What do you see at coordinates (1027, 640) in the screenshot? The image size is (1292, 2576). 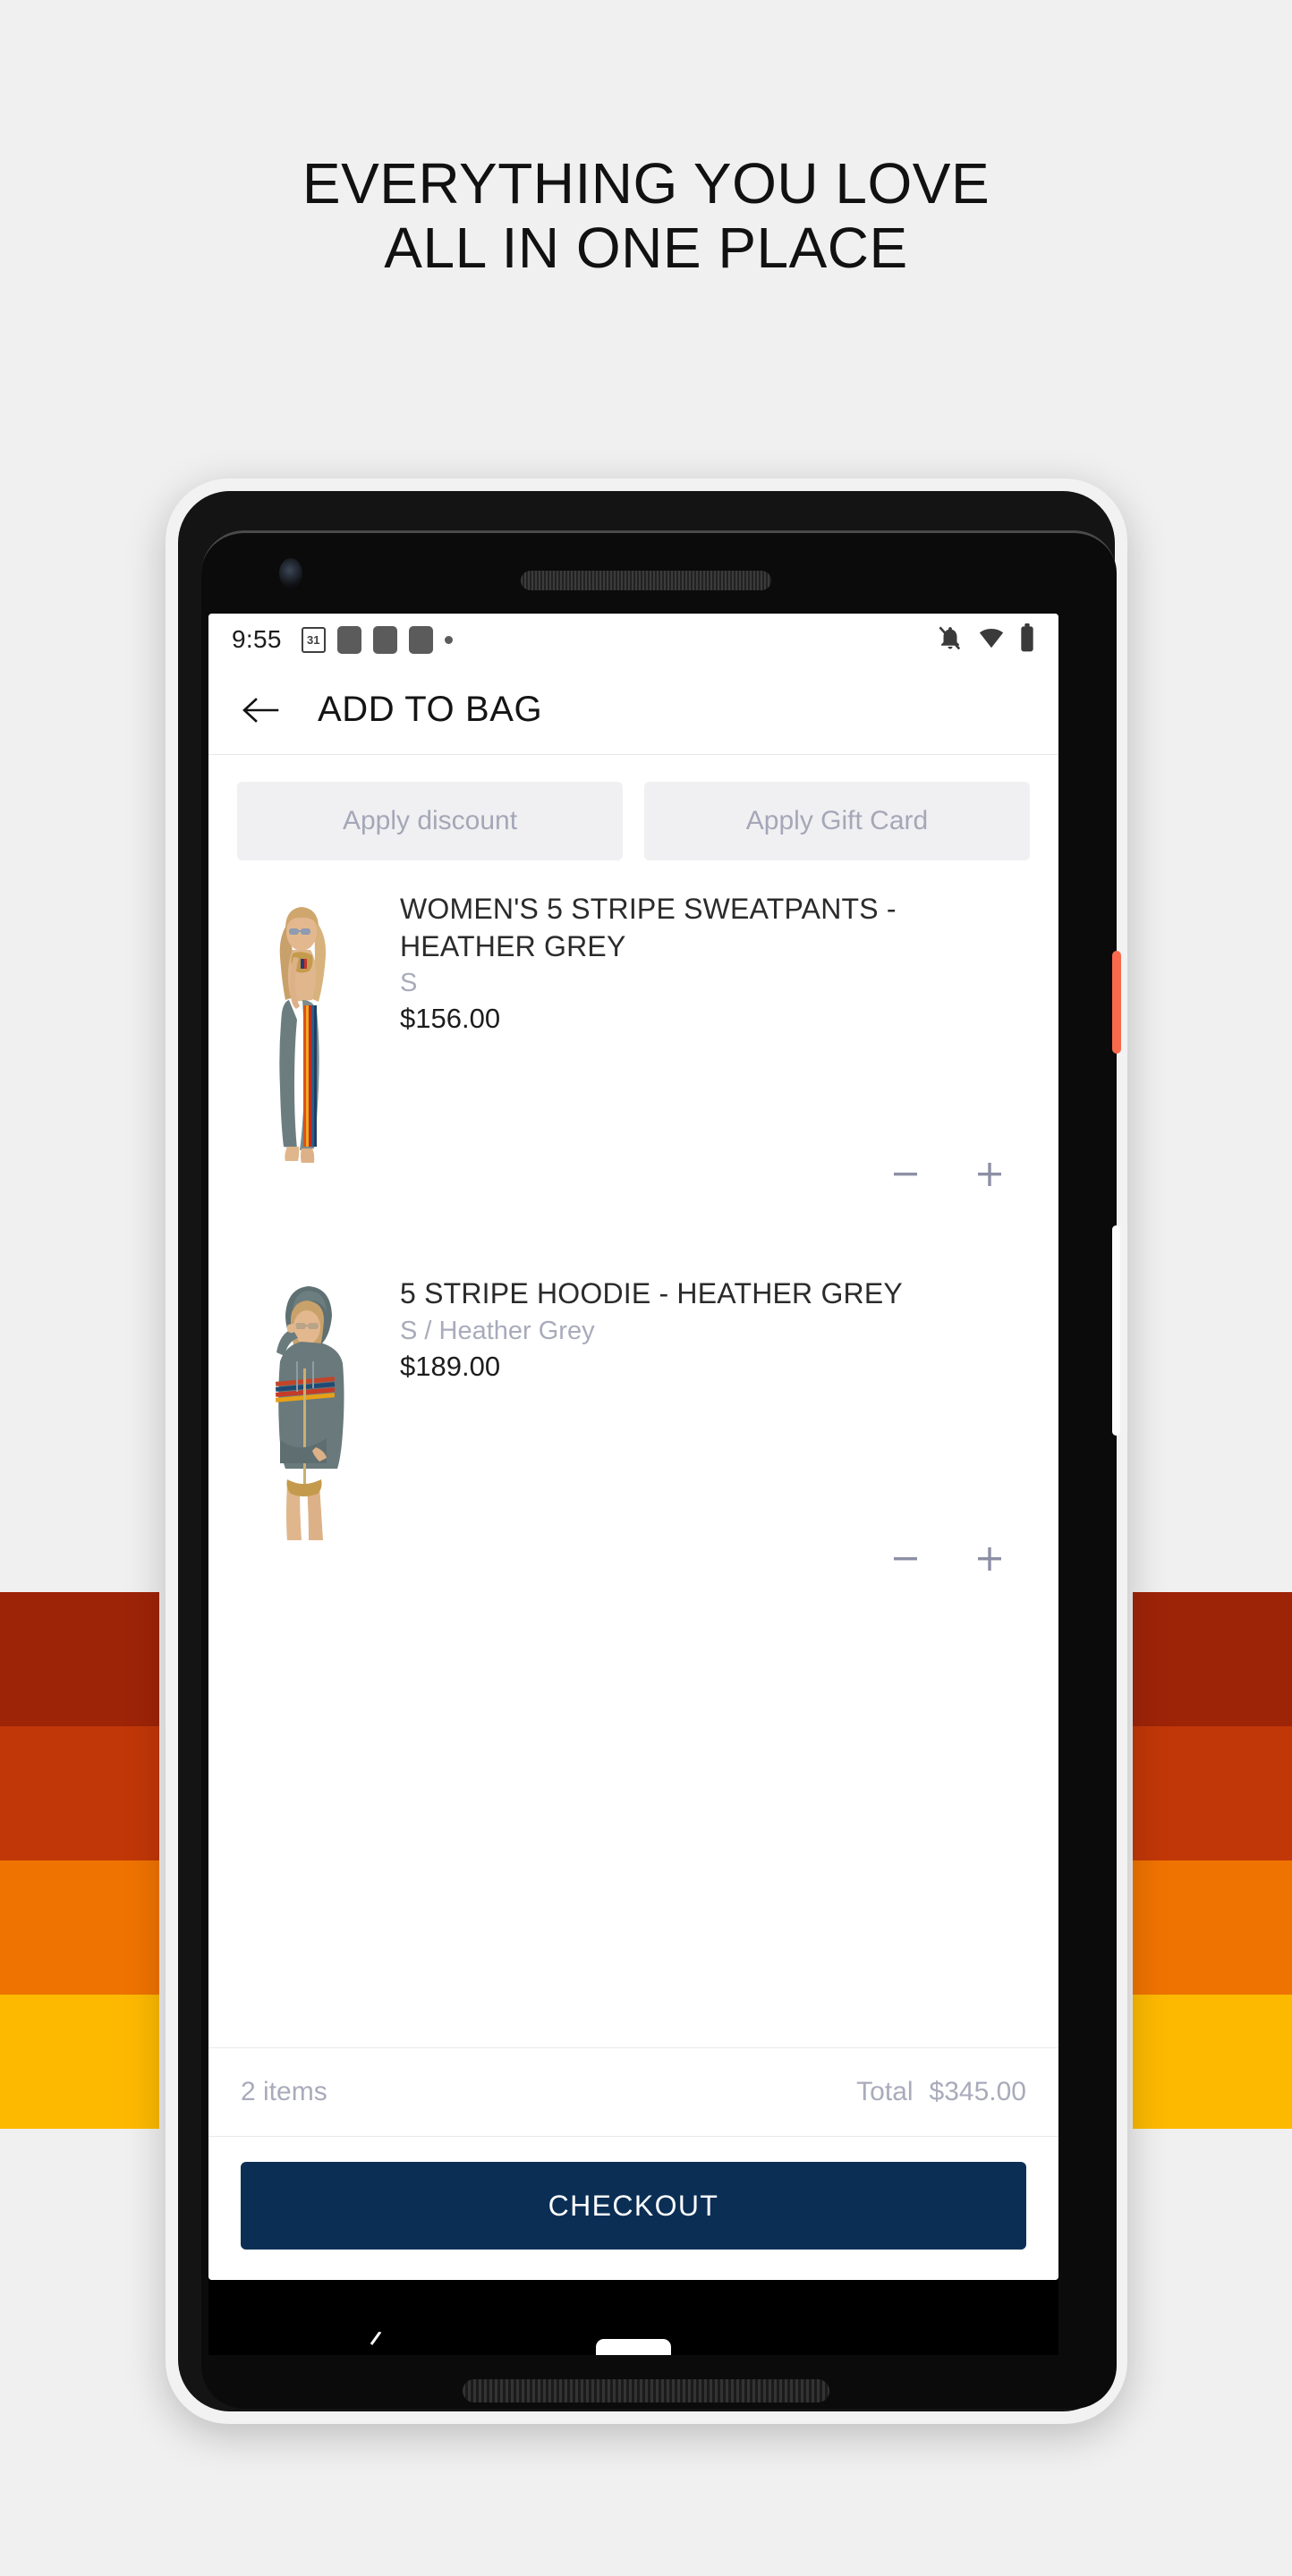 I see `battery-icon` at bounding box center [1027, 640].